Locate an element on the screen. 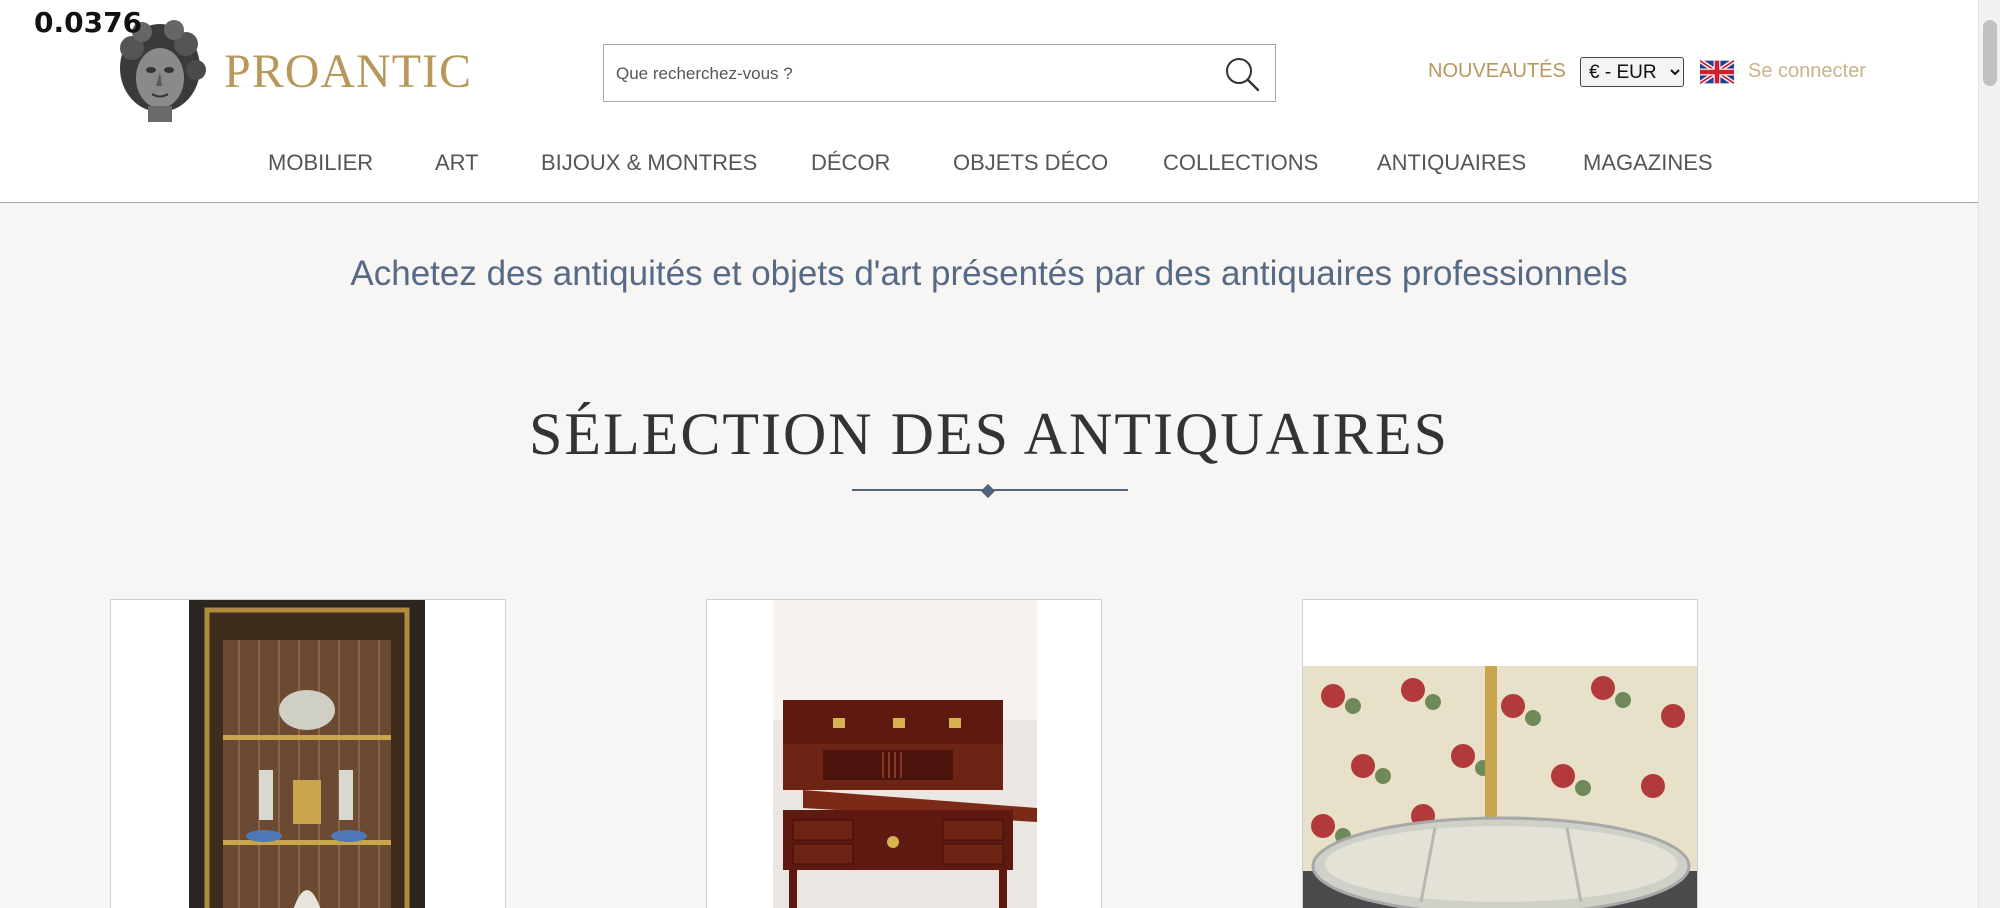 The height and width of the screenshot is (908, 2000). nav-item-objets-deco: OBJETS DÉCO is located at coordinates (1030, 163).